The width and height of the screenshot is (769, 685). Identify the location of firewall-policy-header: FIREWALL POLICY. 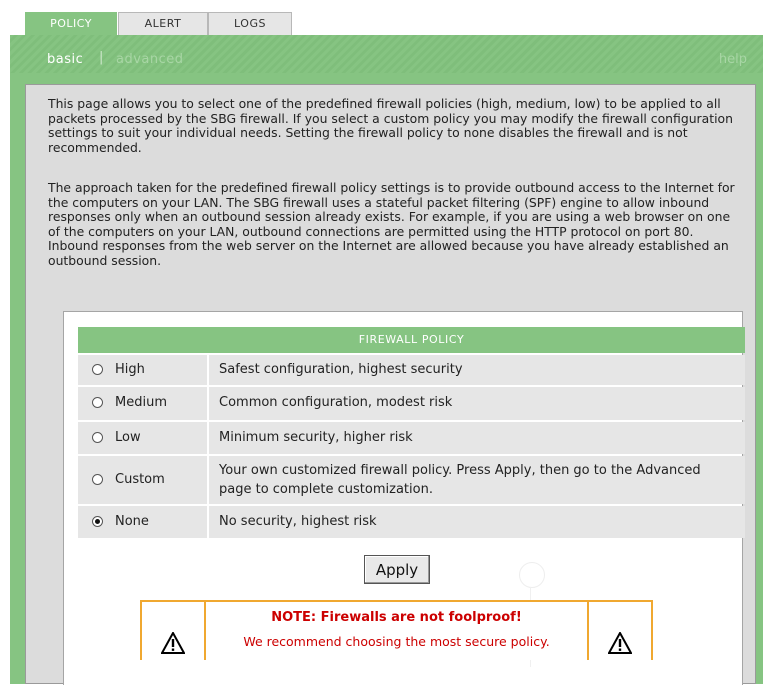
(411, 340).